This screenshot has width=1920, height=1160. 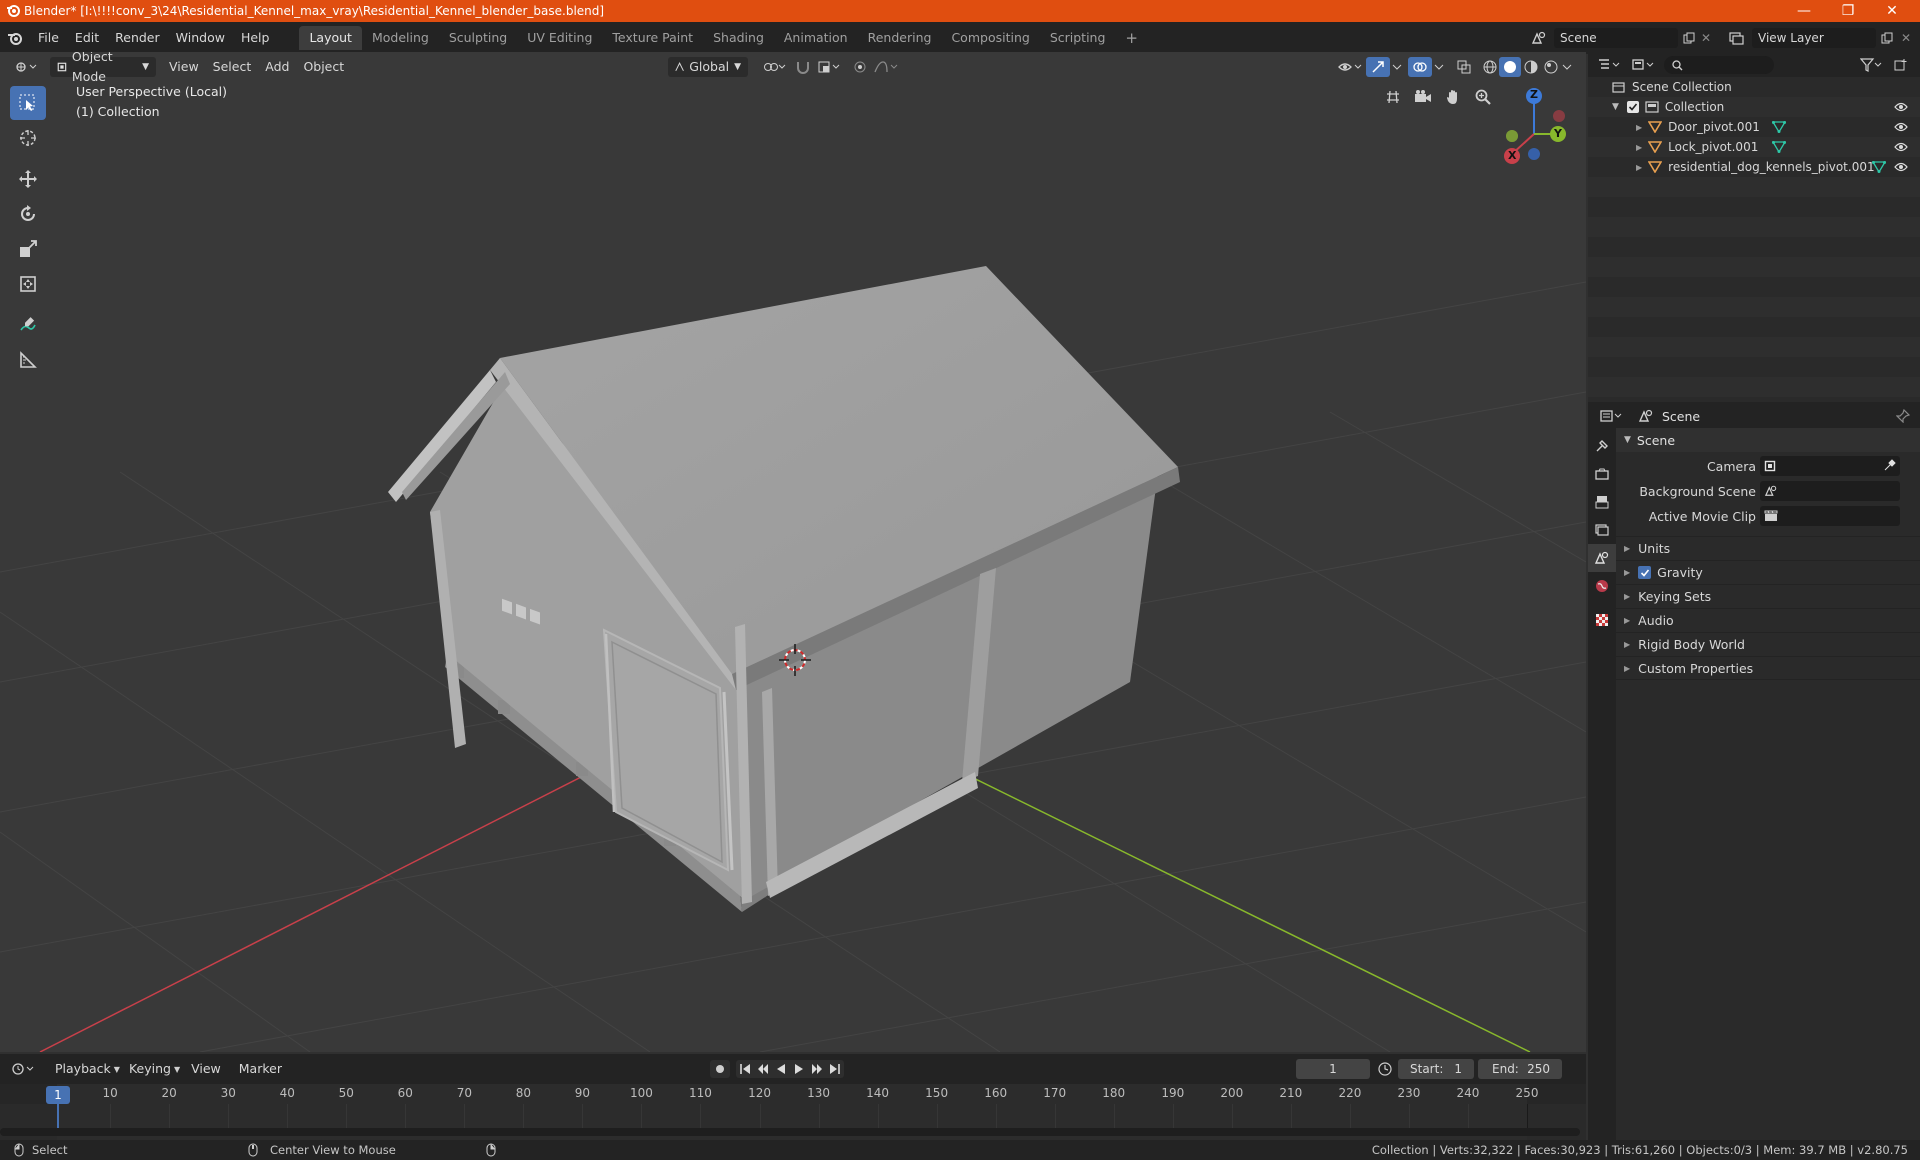 What do you see at coordinates (1453, 97) in the screenshot?
I see `pan-view-hand-icon` at bounding box center [1453, 97].